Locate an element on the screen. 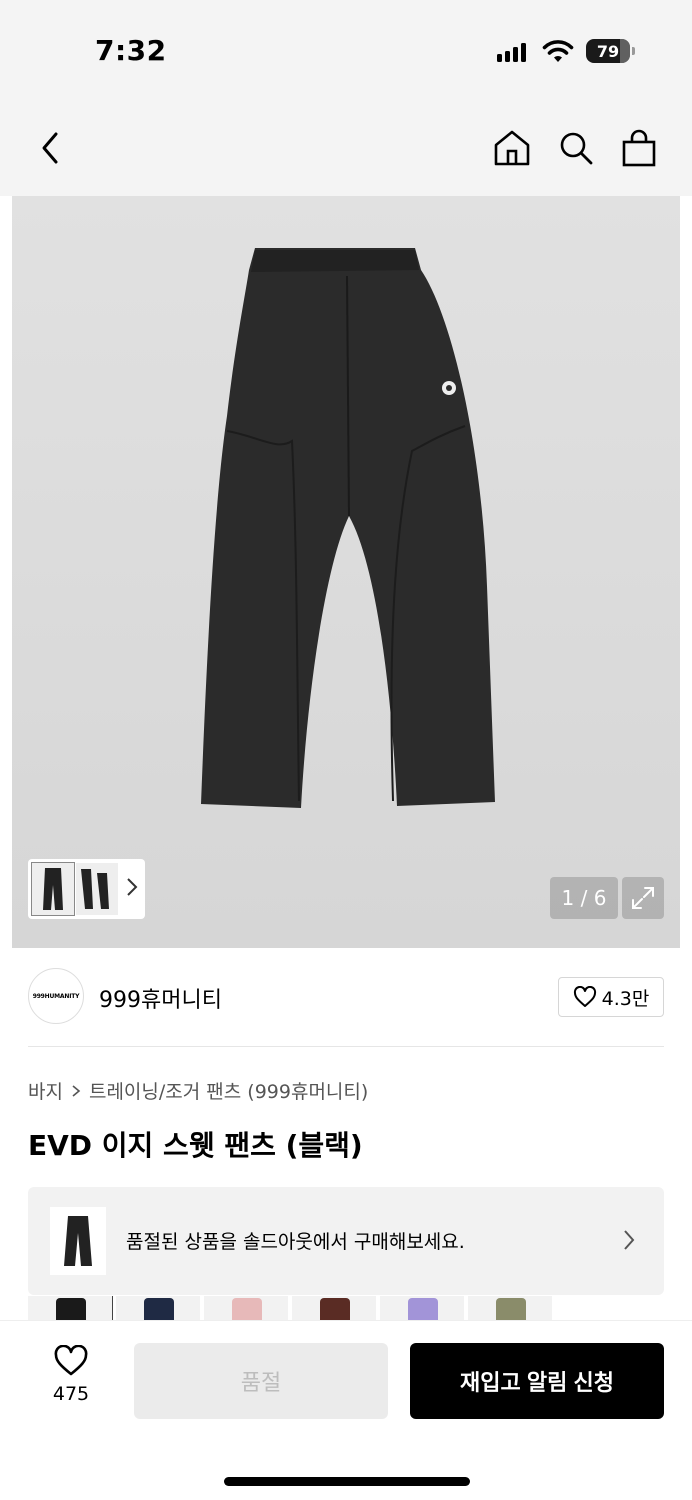 The image size is (692, 1500). soldout-banner: 품절된 상품을 솔드아웃에서 구매해보세요. is located at coordinates (346, 1241).